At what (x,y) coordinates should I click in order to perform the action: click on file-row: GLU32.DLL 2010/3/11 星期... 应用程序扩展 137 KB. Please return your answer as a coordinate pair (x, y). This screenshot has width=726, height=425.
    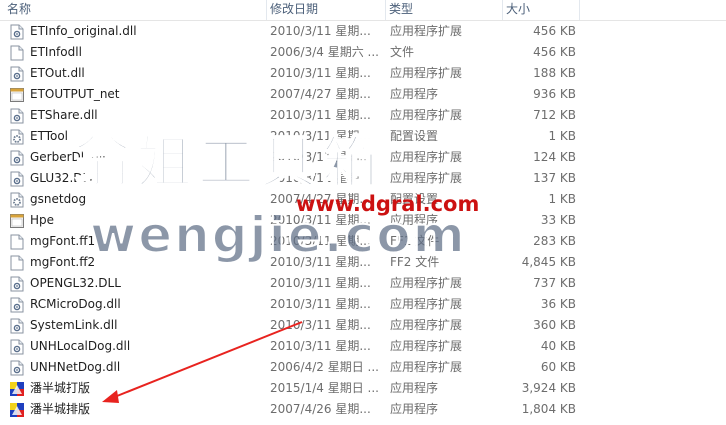
    Looking at the image, I should click on (363, 178).